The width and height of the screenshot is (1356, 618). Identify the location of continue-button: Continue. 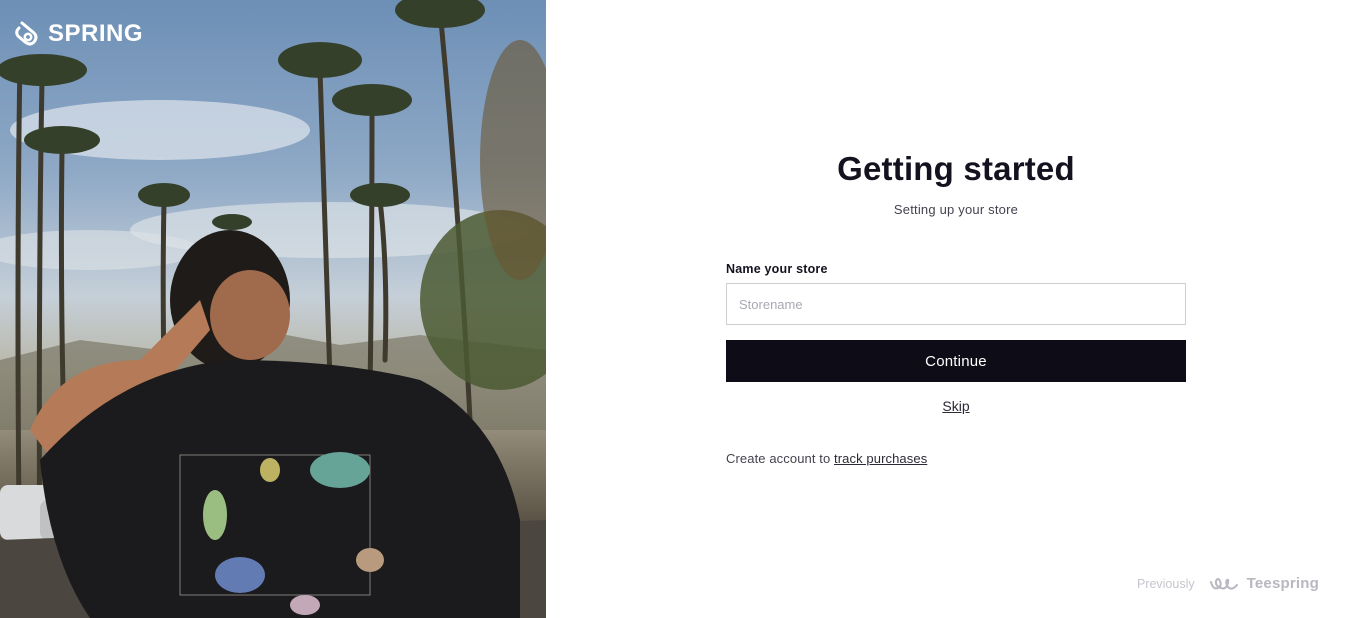
(956, 361).